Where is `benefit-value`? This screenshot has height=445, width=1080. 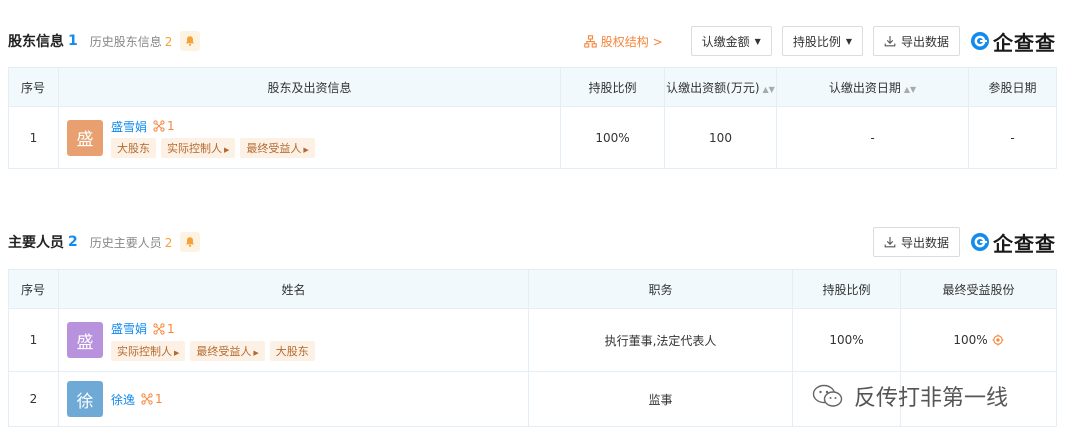
benefit-value is located at coordinates (978, 399).